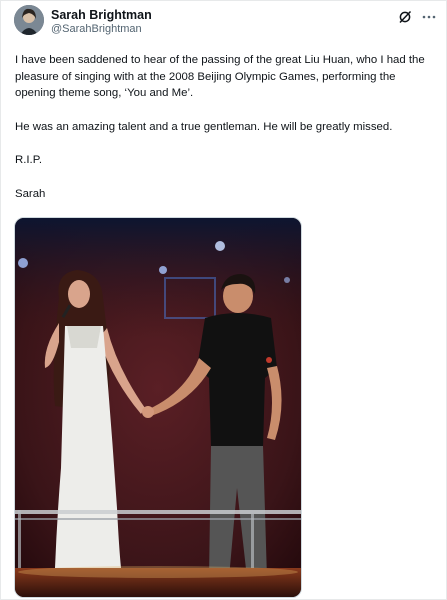  Describe the element at coordinates (226, 23) in the screenshot. I see `tweet-header: Sarah Brightman @SarahBrightman` at that location.